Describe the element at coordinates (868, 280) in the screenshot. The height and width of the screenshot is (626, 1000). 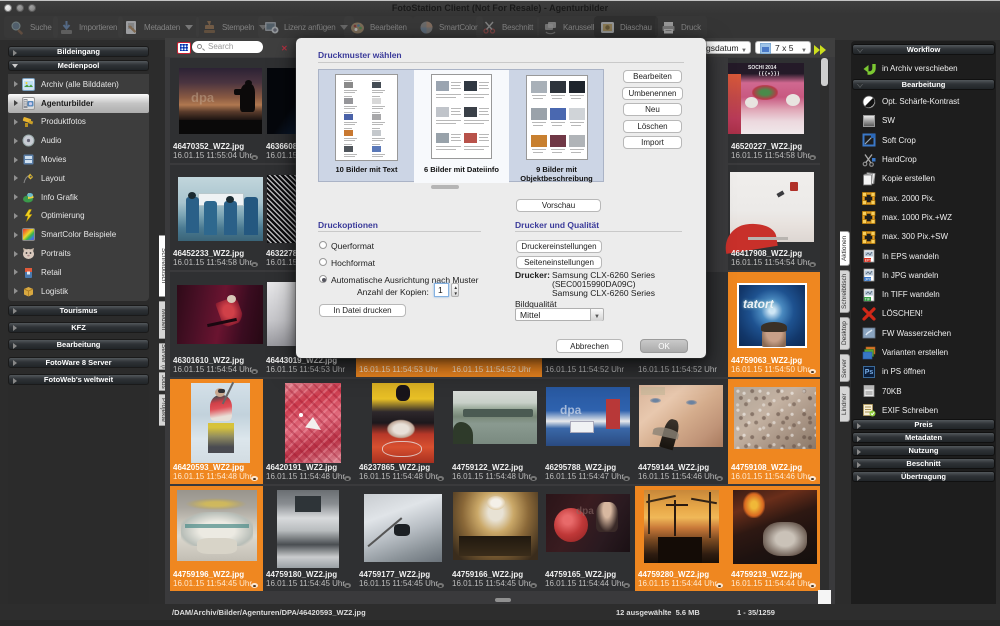
I see `svg-text: JPG` at that location.